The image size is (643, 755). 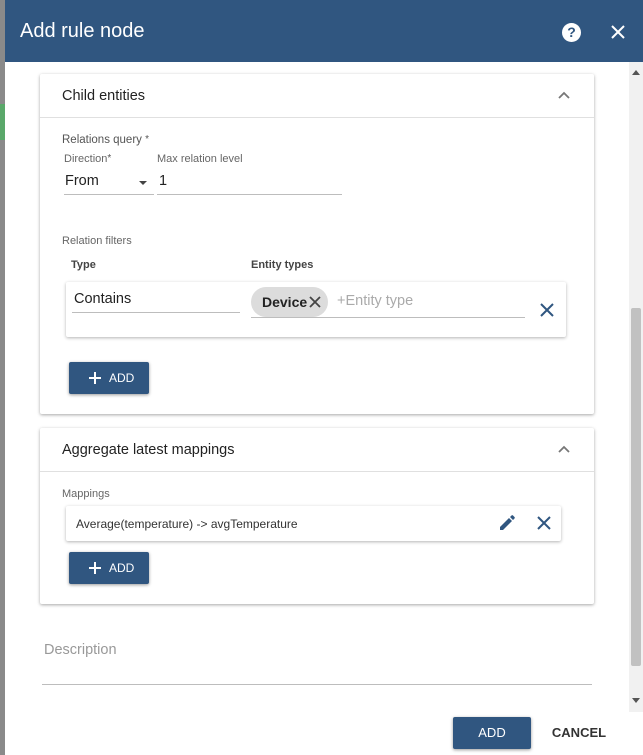 I want to click on close-icon, so click(x=618, y=32).